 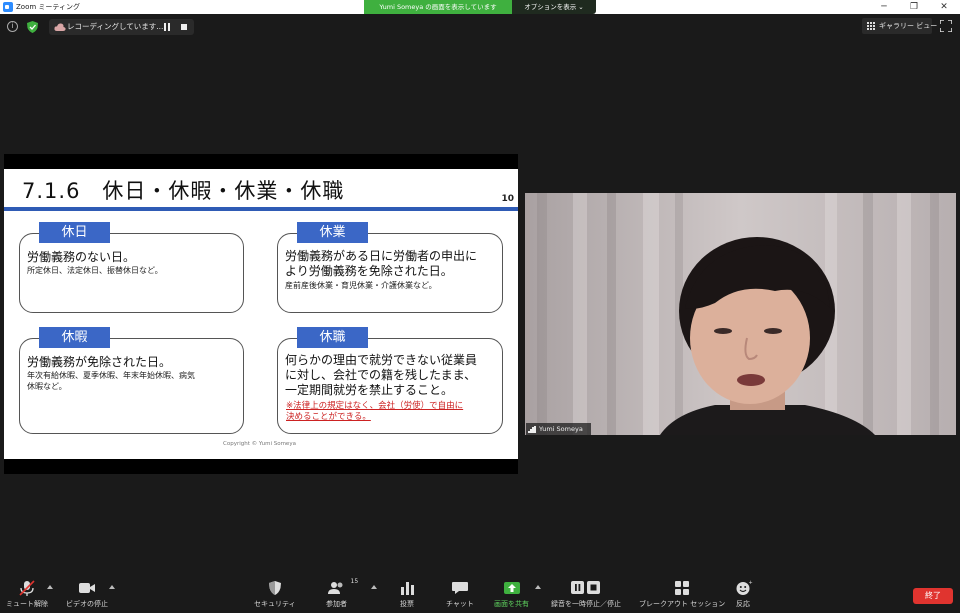 I want to click on polls-chart-icon, so click(x=407, y=588).